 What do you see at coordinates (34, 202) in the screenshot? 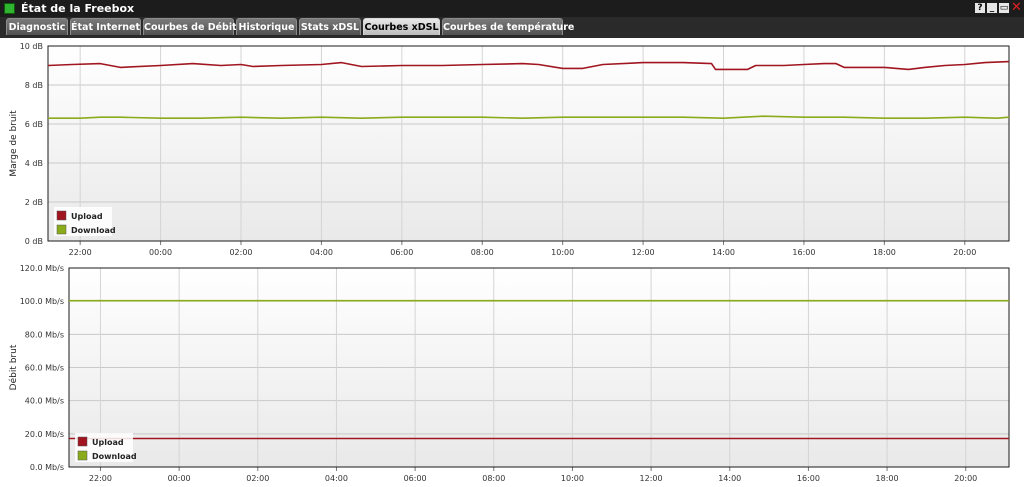
I see `y-tick-label: 2 dB` at bounding box center [34, 202].